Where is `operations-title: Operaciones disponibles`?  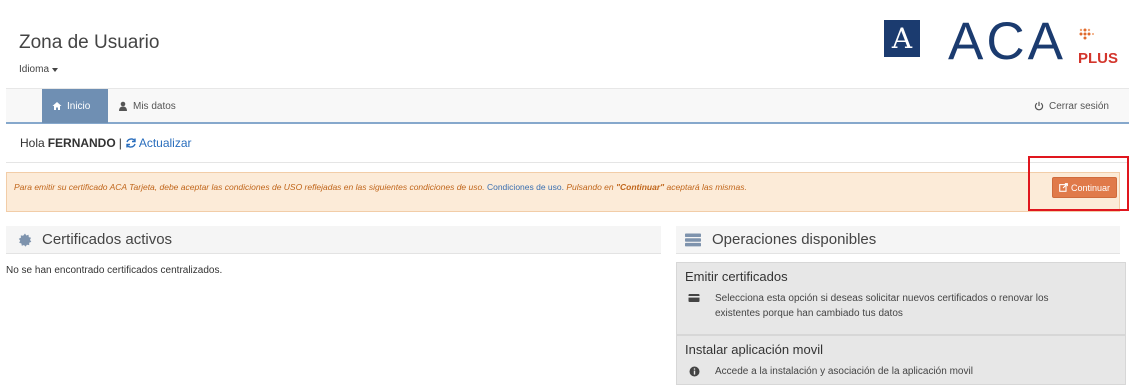 operations-title: Operaciones disponibles is located at coordinates (794, 239).